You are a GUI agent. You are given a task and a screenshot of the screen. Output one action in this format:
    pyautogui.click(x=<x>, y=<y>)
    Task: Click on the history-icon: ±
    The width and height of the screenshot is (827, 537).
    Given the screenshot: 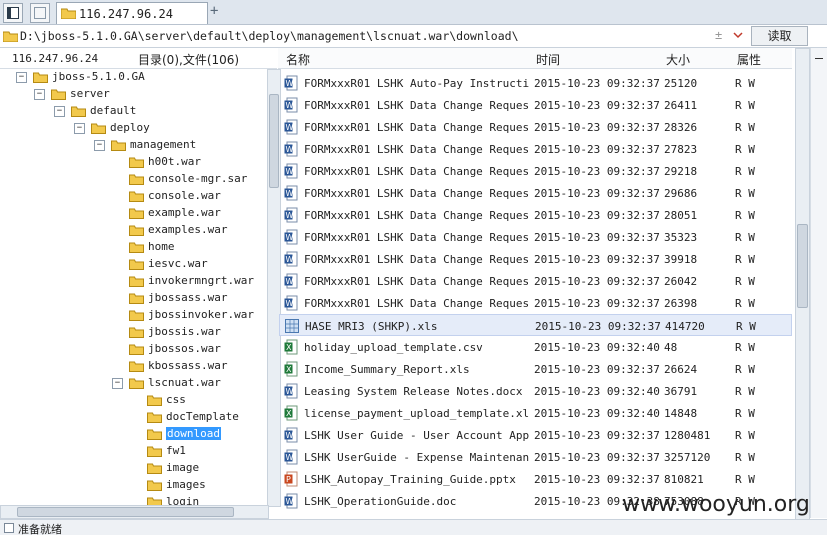 What is the action you would take?
    pyautogui.click(x=718, y=35)
    